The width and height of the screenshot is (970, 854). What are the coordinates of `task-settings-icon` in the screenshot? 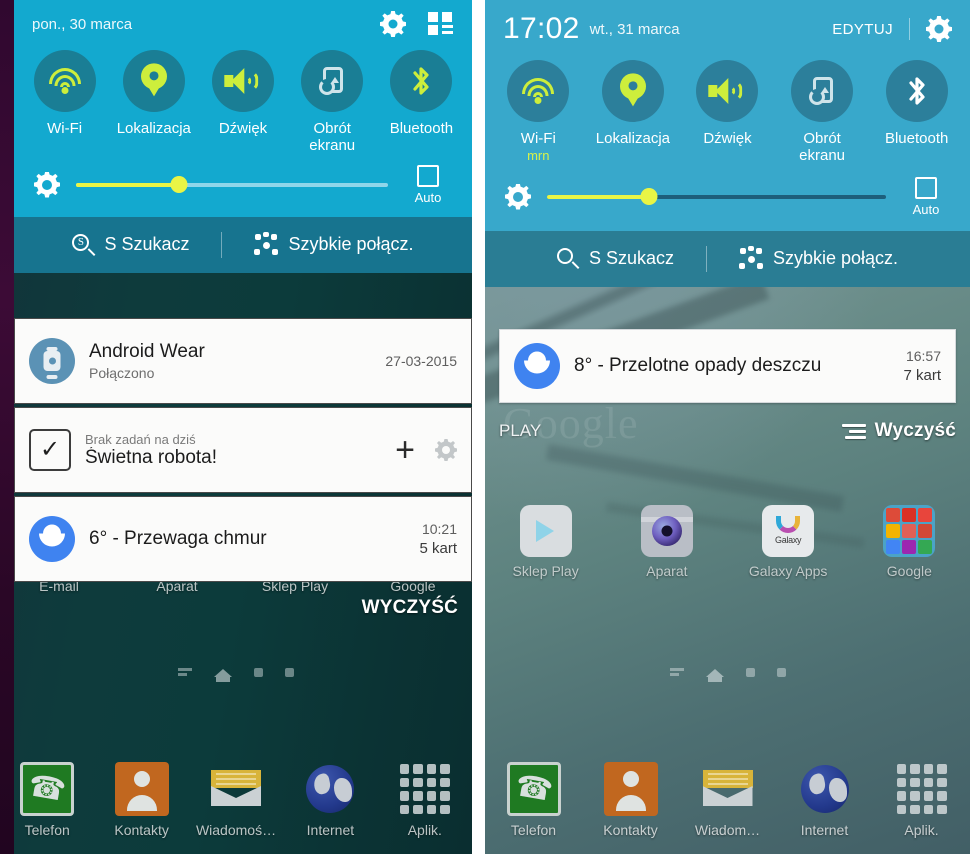 It's located at (446, 450).